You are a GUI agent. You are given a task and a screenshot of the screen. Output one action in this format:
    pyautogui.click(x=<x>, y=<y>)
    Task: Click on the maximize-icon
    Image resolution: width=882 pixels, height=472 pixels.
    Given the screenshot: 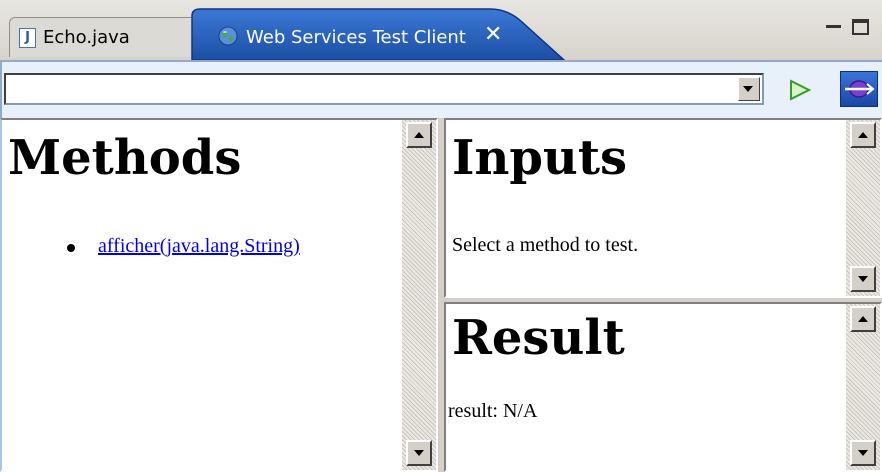 What is the action you would take?
    pyautogui.click(x=860, y=27)
    